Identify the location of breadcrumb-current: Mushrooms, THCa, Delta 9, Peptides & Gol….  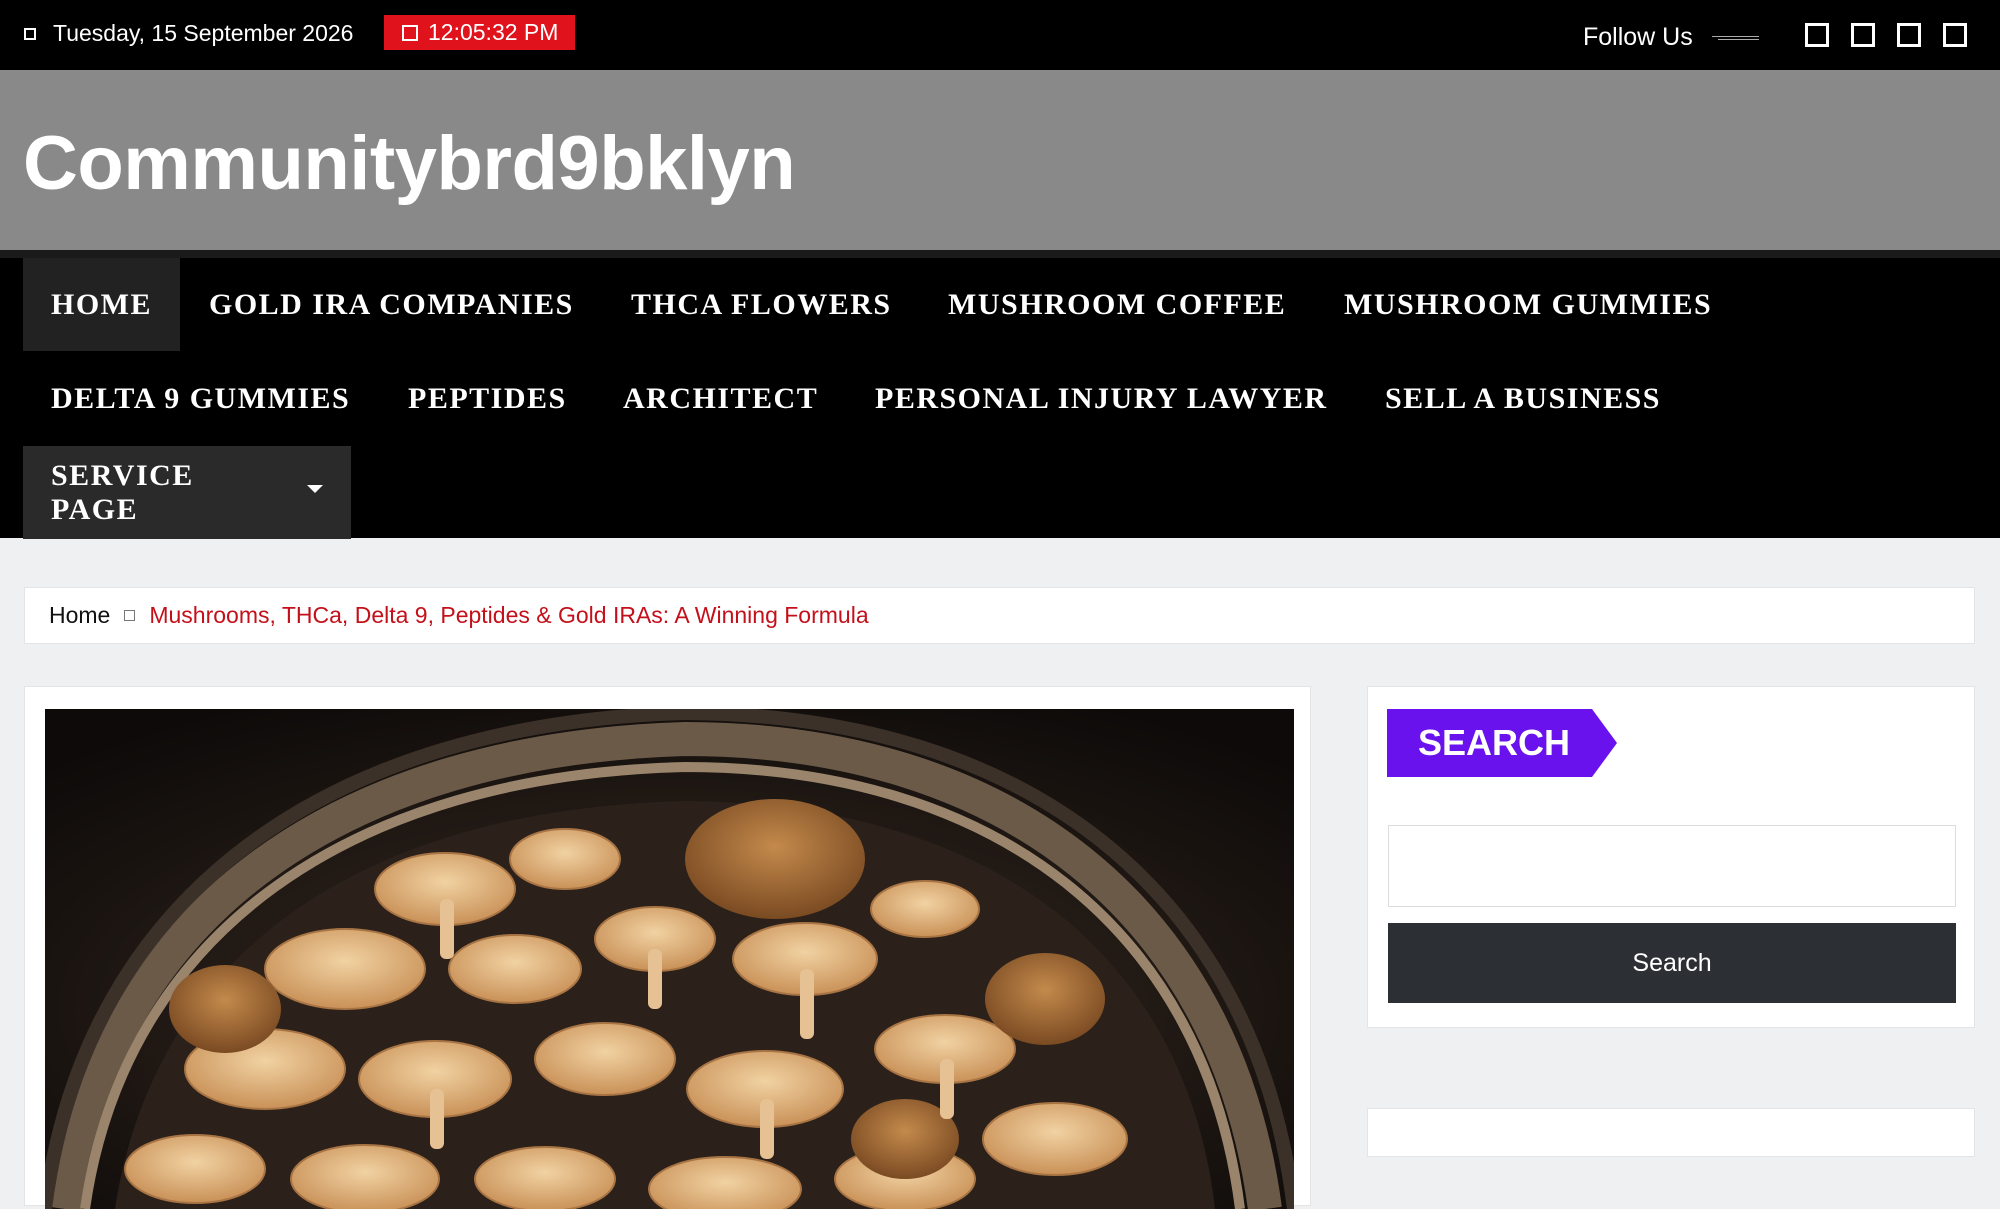
(509, 615).